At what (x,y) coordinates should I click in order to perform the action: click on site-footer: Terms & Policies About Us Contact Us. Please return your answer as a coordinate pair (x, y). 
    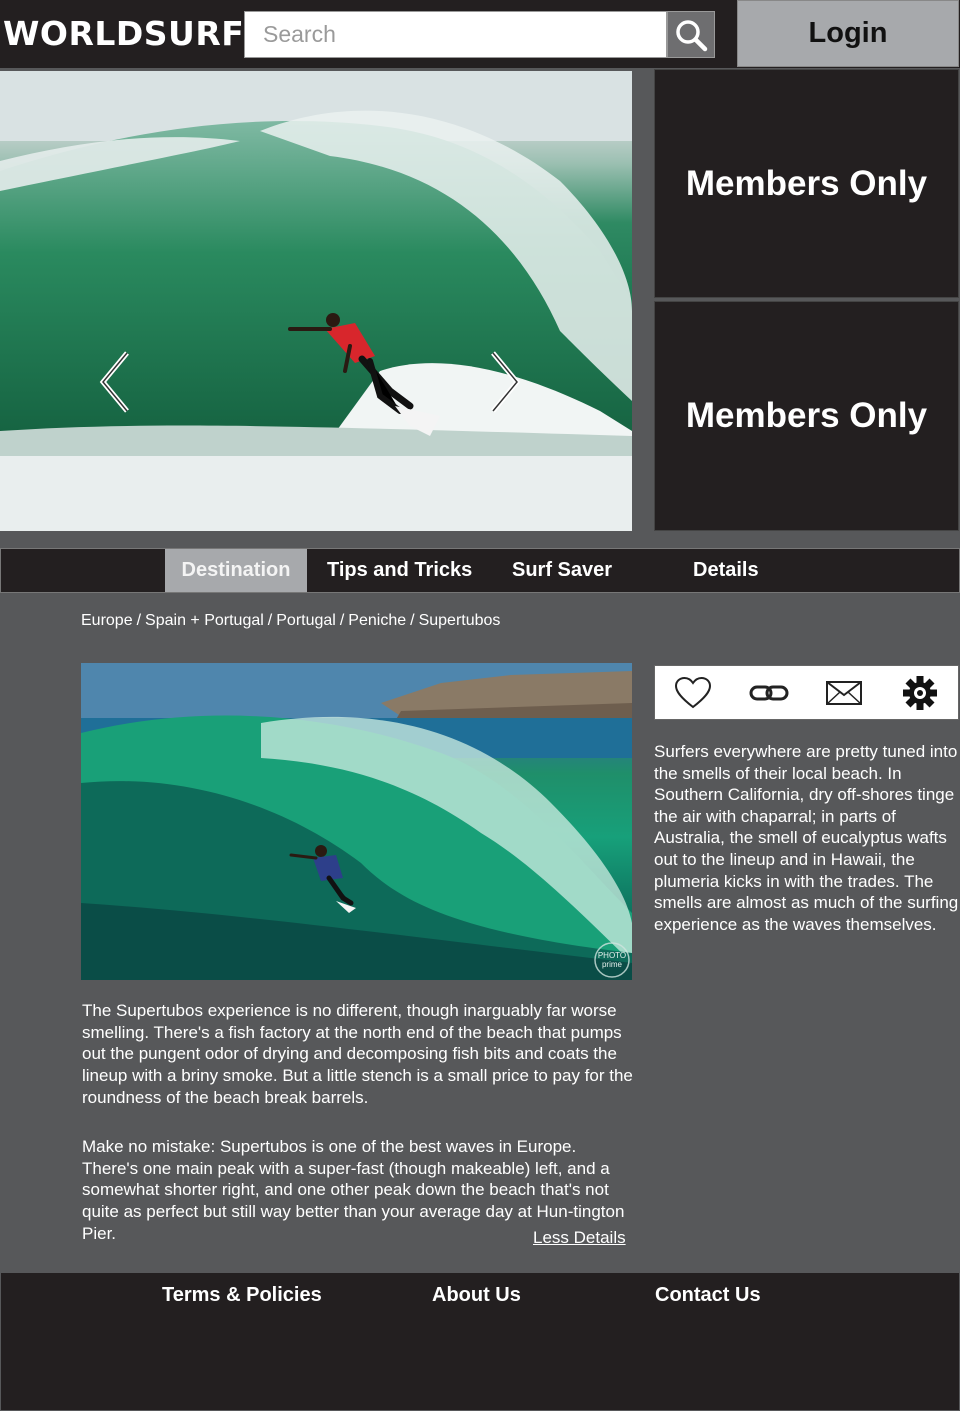
    Looking at the image, I should click on (480, 1341).